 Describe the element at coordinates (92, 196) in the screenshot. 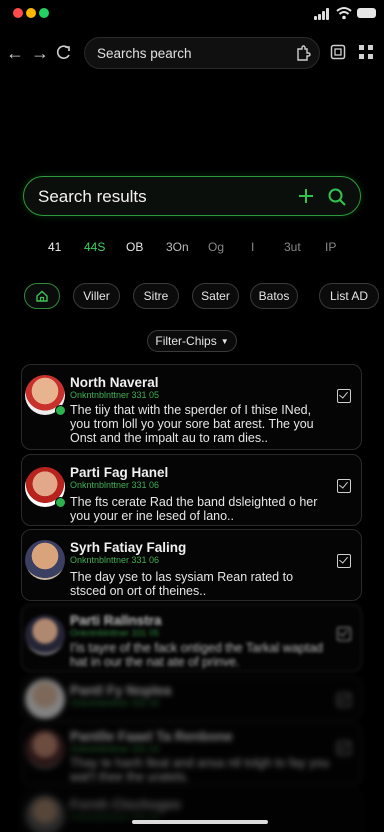

I see `search-input-text: Search results` at that location.